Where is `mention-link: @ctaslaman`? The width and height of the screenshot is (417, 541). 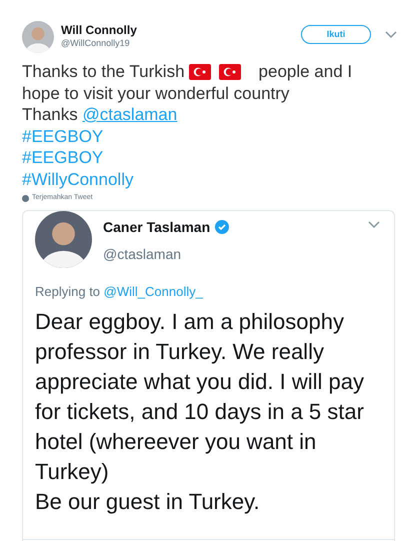
mention-link: @ctaslaman is located at coordinates (130, 114).